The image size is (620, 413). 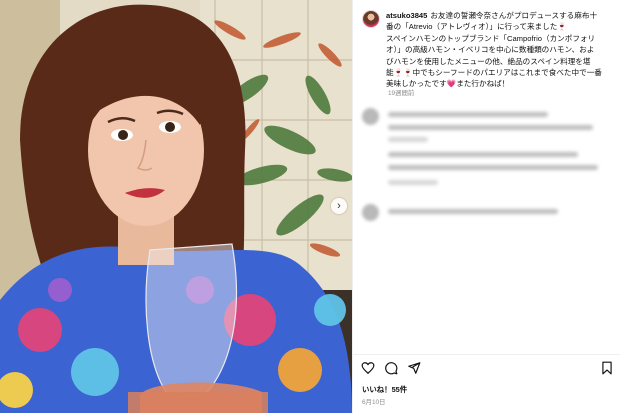 What do you see at coordinates (488, 61) in the screenshot?
I see `caption-line: びハモンを使用したメニューの他、絶品のスペイン料理を堪` at bounding box center [488, 61].